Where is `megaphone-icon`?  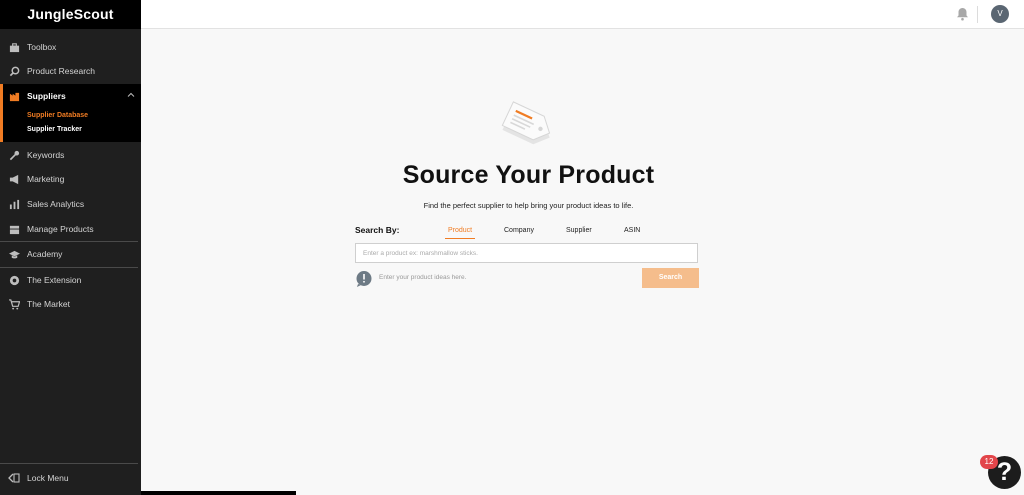
megaphone-icon is located at coordinates (14, 179).